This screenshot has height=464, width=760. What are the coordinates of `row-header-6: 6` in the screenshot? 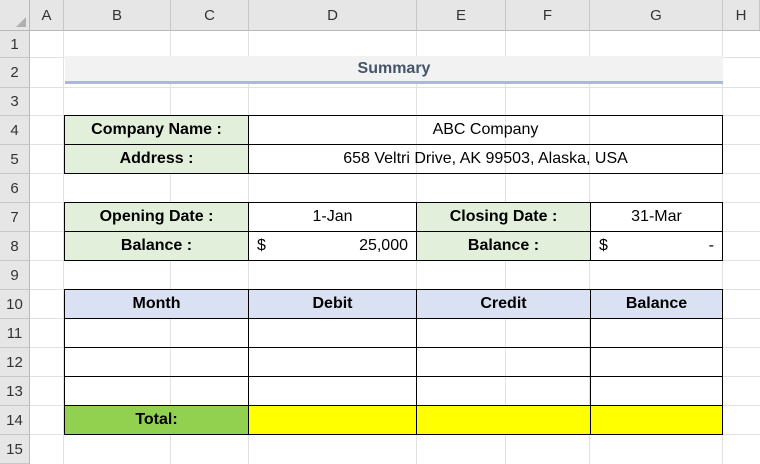 It's located at (15, 188).